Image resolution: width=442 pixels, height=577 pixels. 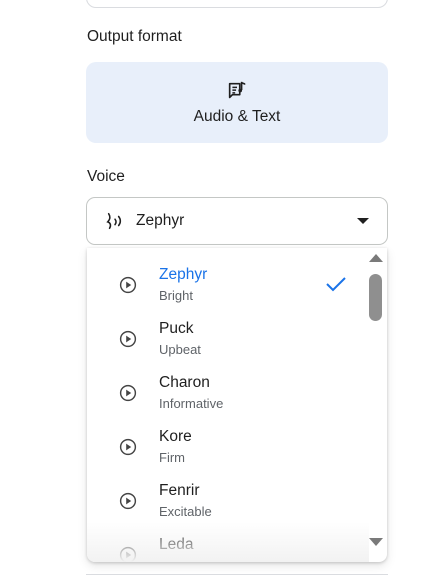 I want to click on voice-select: Zephyr, so click(x=237, y=221).